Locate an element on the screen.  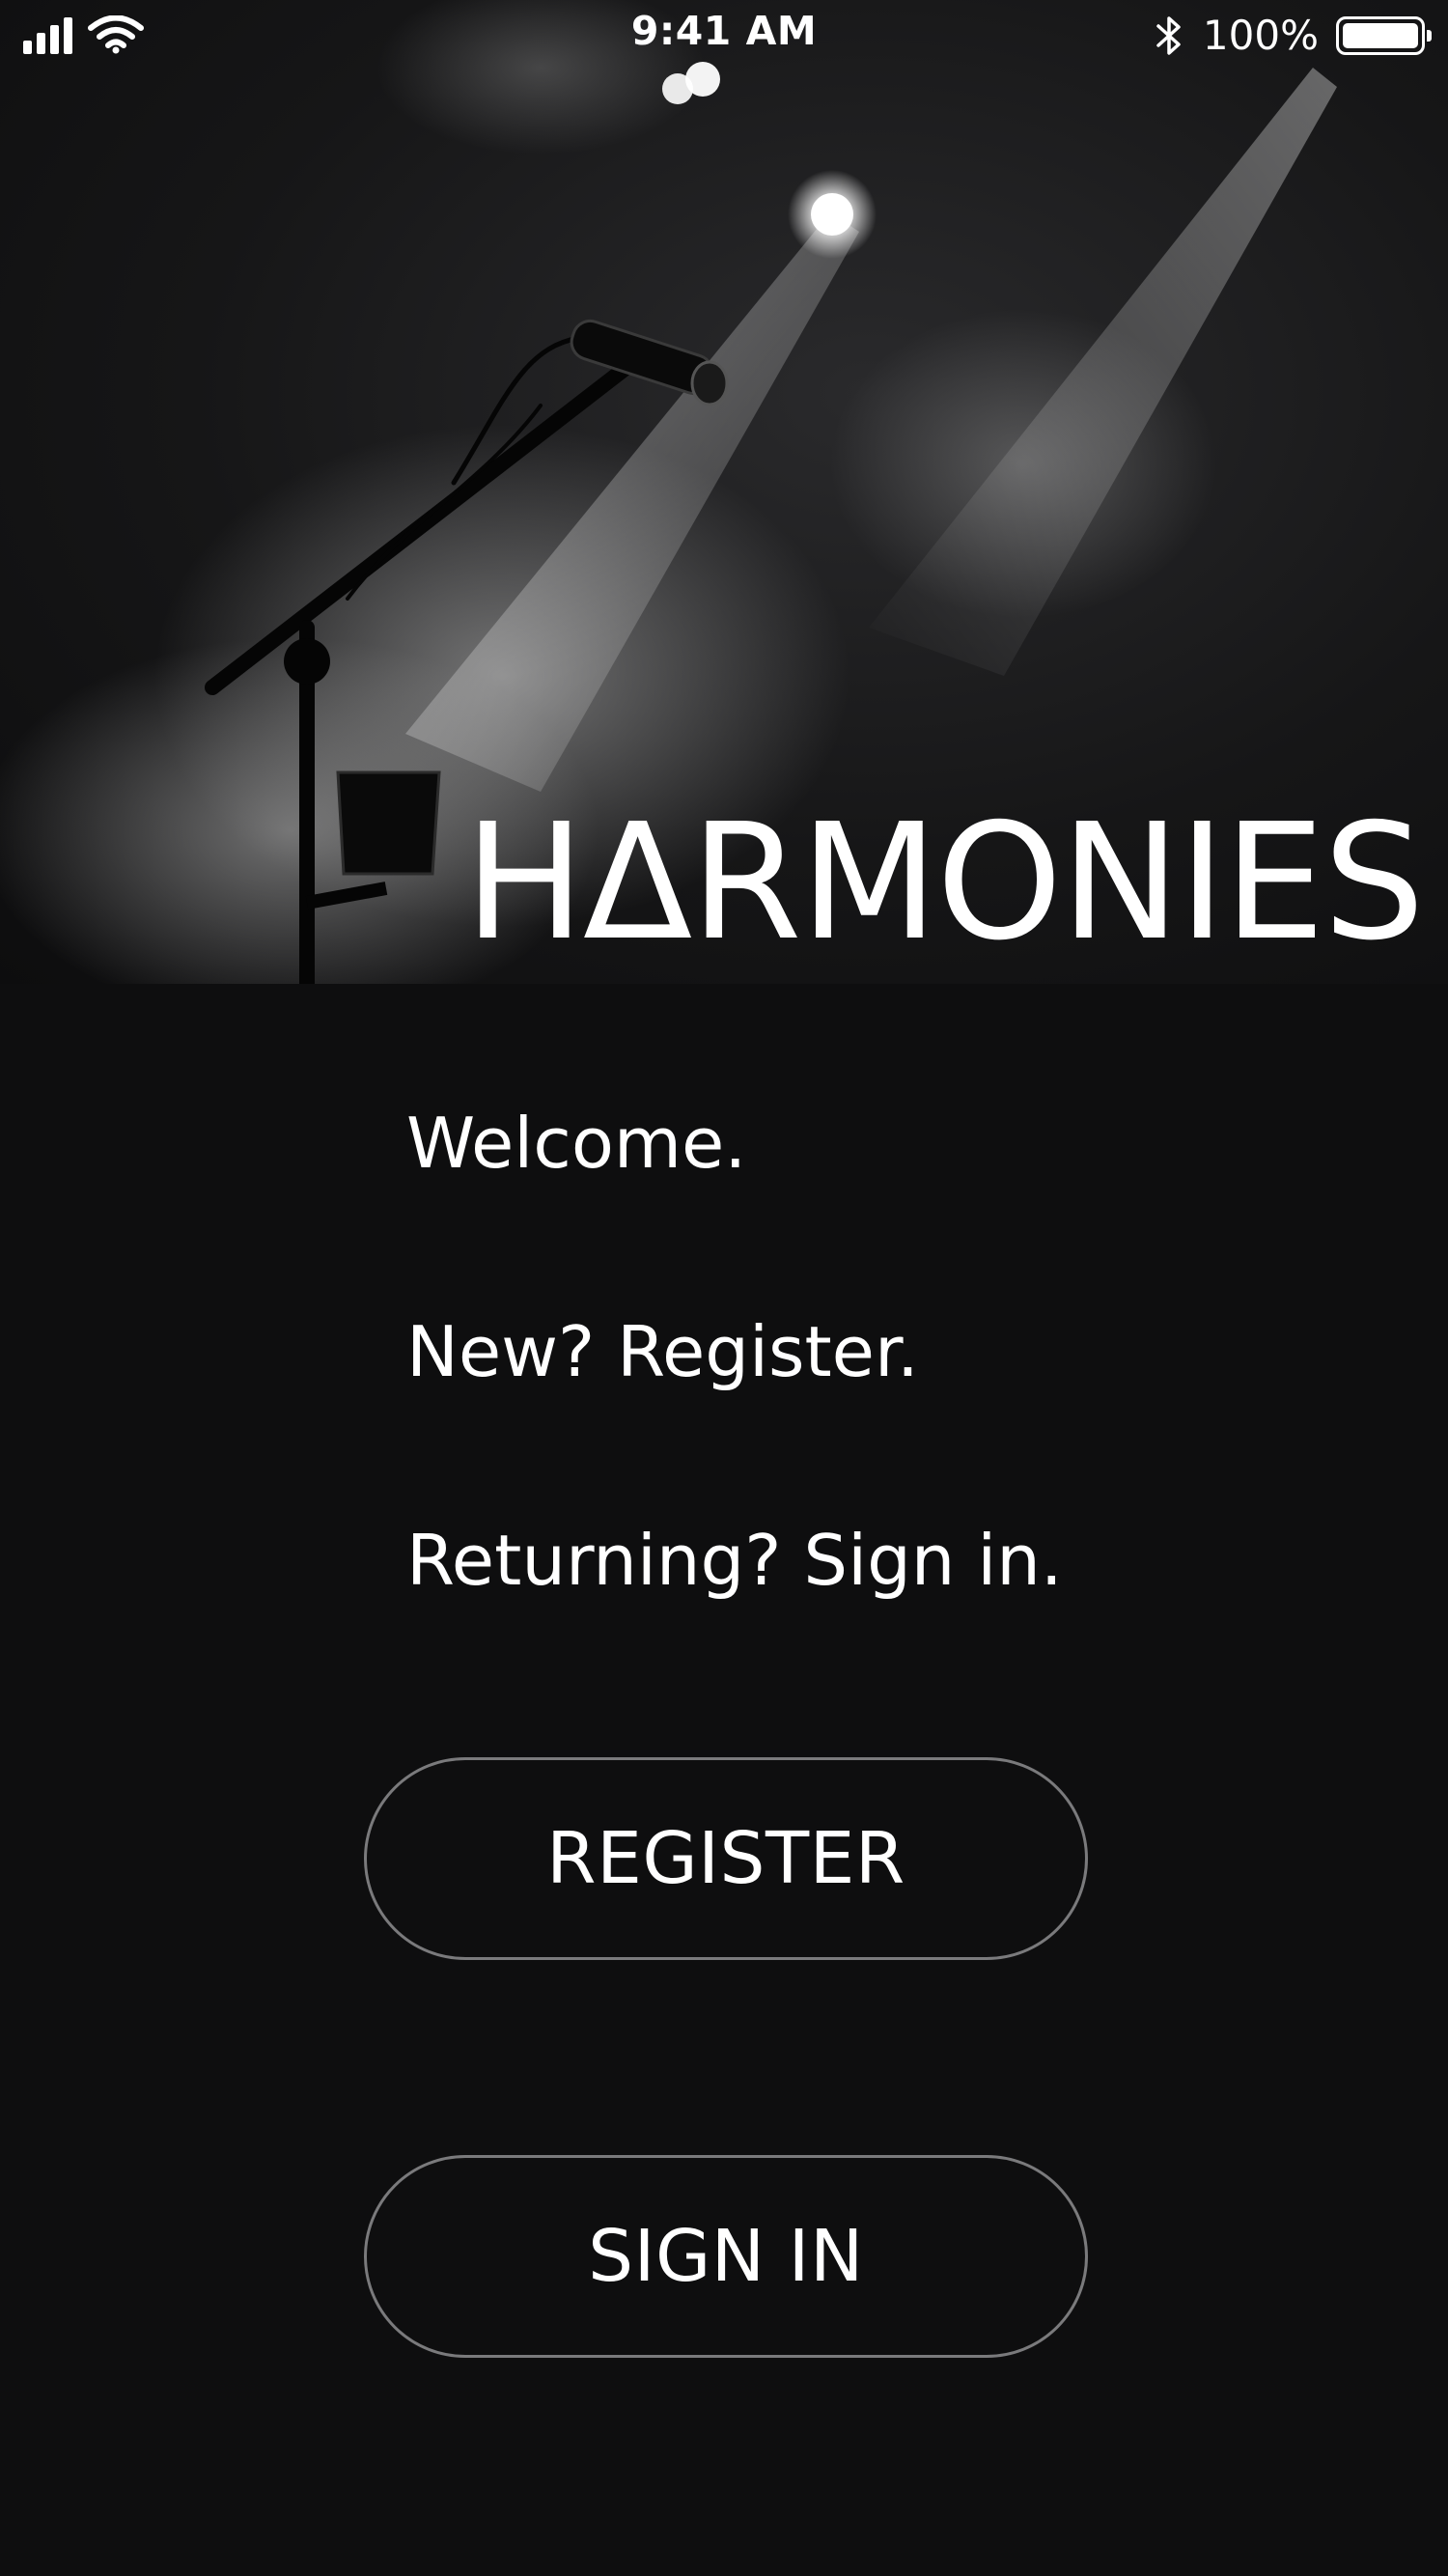
status-right: 100% is located at coordinates (1292, 36).